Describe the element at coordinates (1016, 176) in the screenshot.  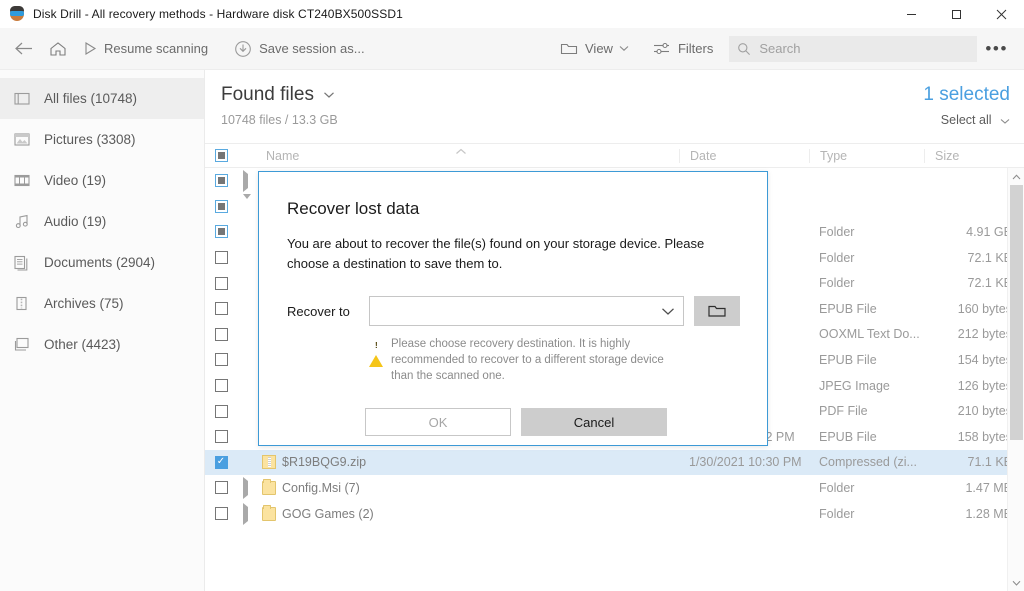
I see `scroll-up-button` at that location.